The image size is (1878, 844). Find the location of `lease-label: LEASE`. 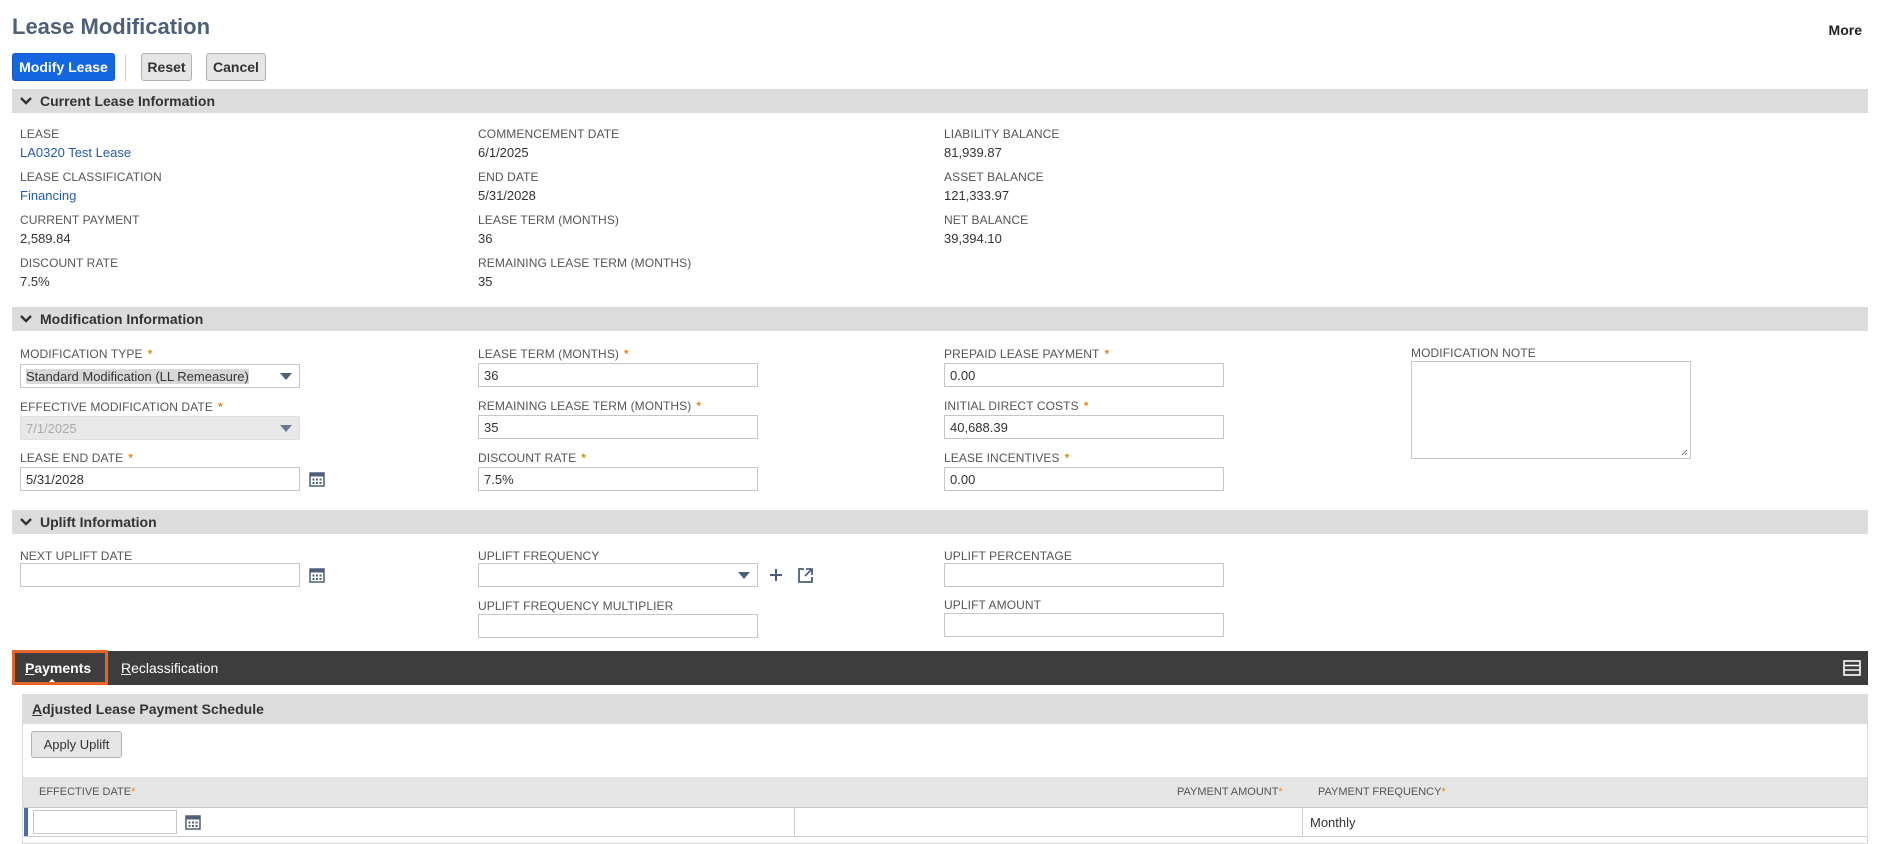

lease-label: LEASE is located at coordinates (40, 134).